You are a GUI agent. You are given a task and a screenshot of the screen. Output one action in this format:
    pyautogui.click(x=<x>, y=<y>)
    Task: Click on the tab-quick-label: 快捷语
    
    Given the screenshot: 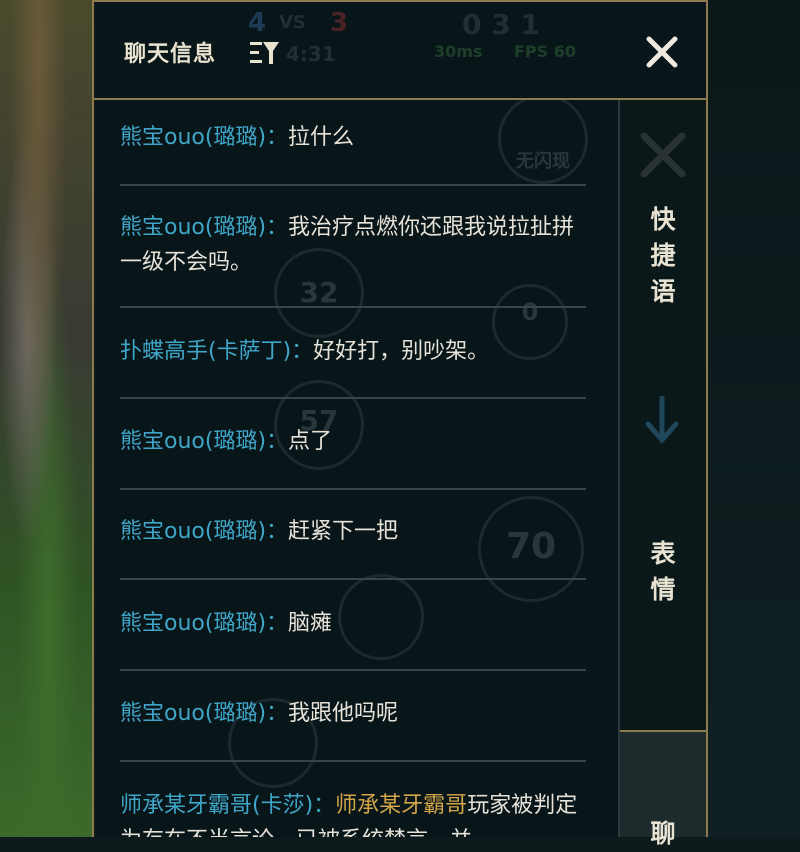 What is the action you would take?
    pyautogui.click(x=663, y=255)
    